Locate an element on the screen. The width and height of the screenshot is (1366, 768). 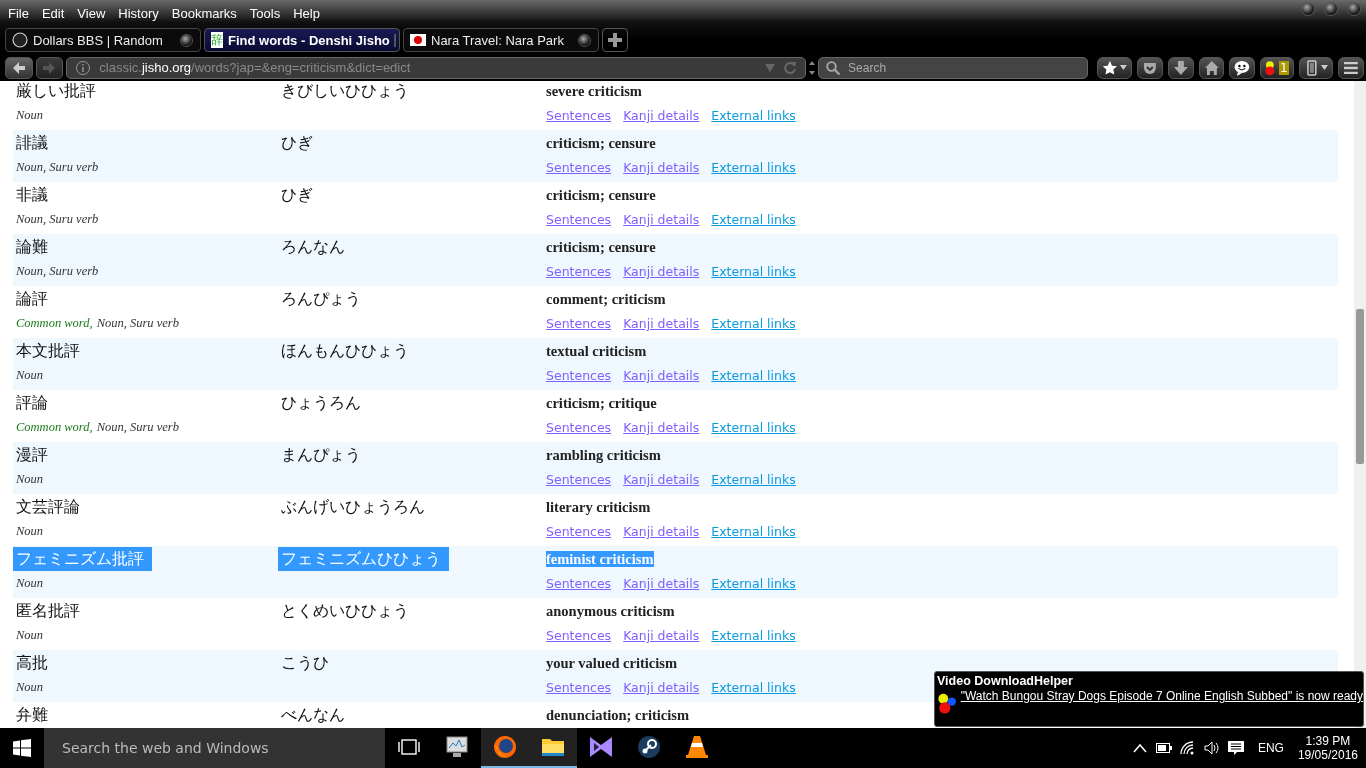
close-button is located at coordinates (1354, 9).